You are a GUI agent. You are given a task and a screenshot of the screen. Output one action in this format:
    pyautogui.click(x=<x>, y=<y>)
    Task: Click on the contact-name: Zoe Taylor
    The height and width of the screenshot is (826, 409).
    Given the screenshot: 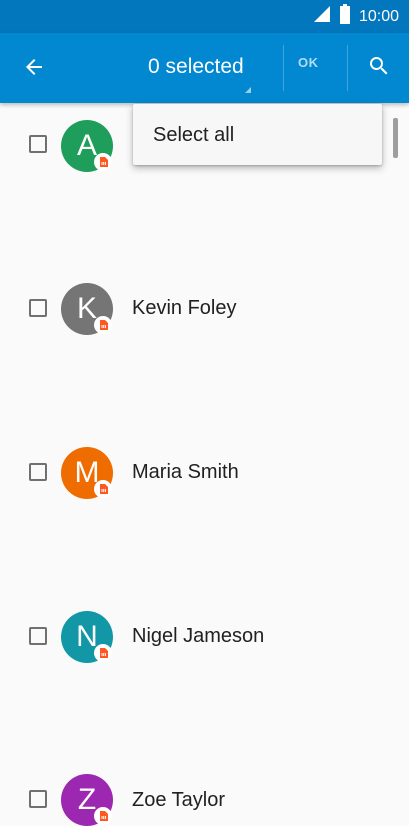 What is the action you would take?
    pyautogui.click(x=179, y=800)
    